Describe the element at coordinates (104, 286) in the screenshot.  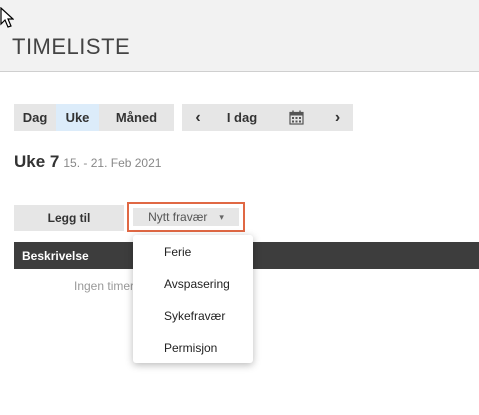
I see `empty-table-message: Ingen timer` at that location.